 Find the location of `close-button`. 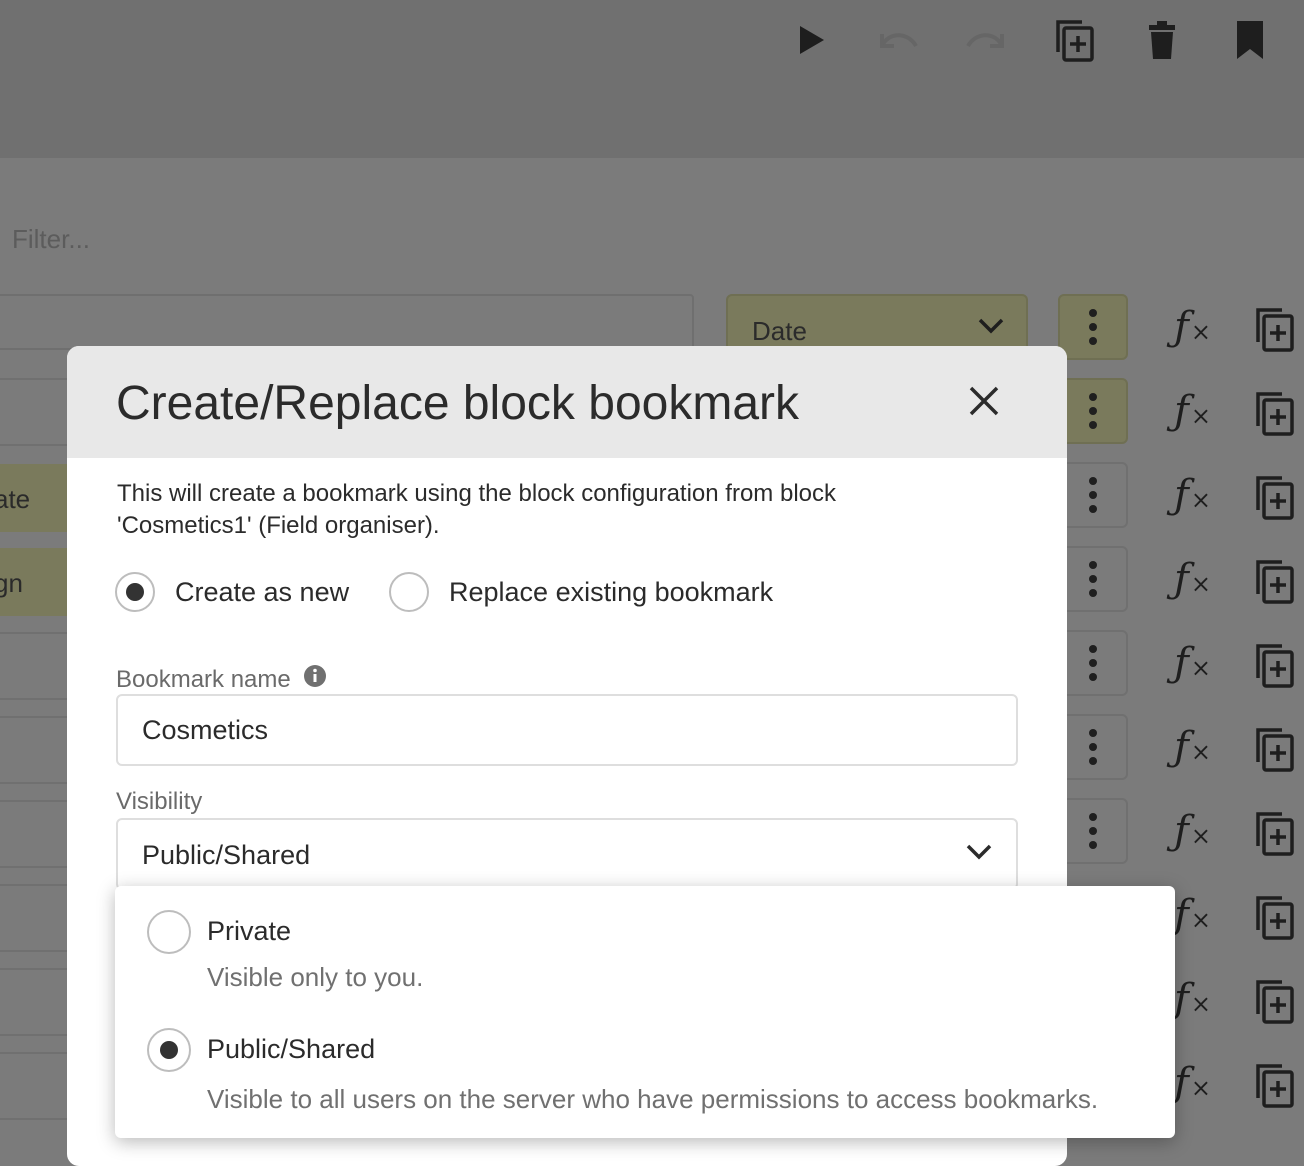

close-button is located at coordinates (984, 401).